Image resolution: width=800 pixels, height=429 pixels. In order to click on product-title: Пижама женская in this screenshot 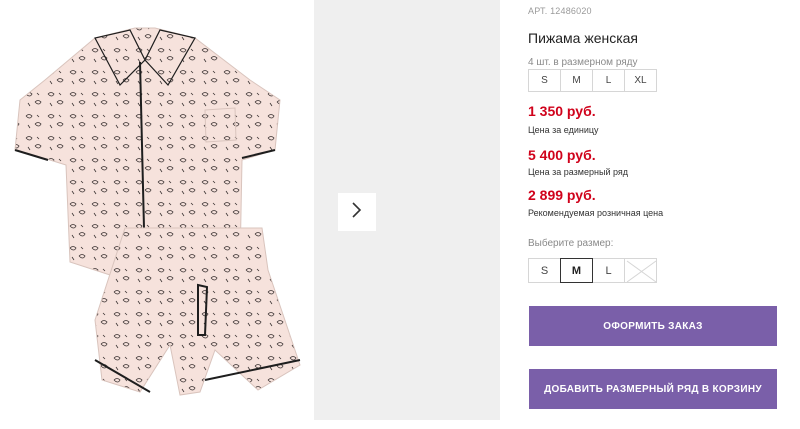, I will do `click(583, 38)`.